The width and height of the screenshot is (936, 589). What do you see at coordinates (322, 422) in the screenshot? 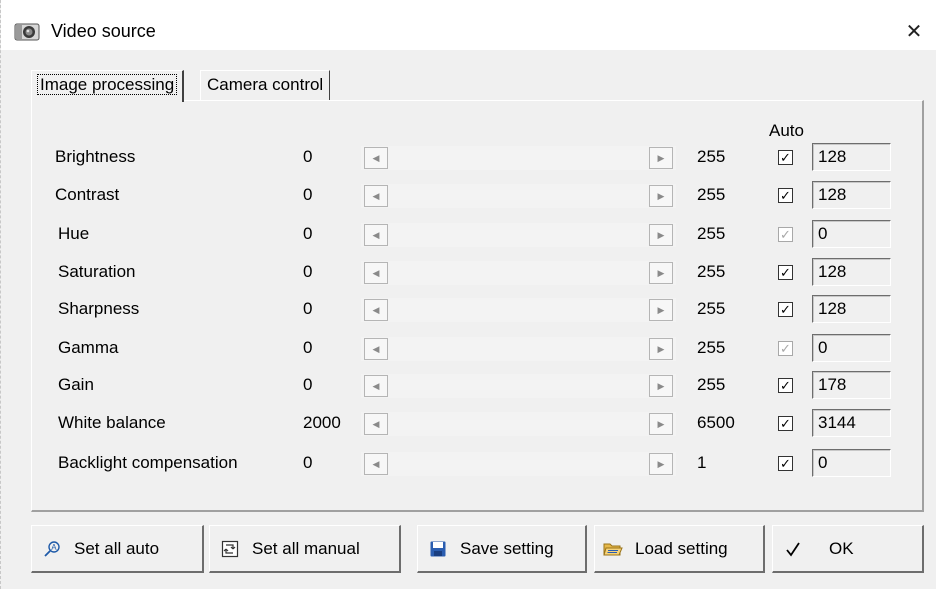
I see `min-value: 2000` at bounding box center [322, 422].